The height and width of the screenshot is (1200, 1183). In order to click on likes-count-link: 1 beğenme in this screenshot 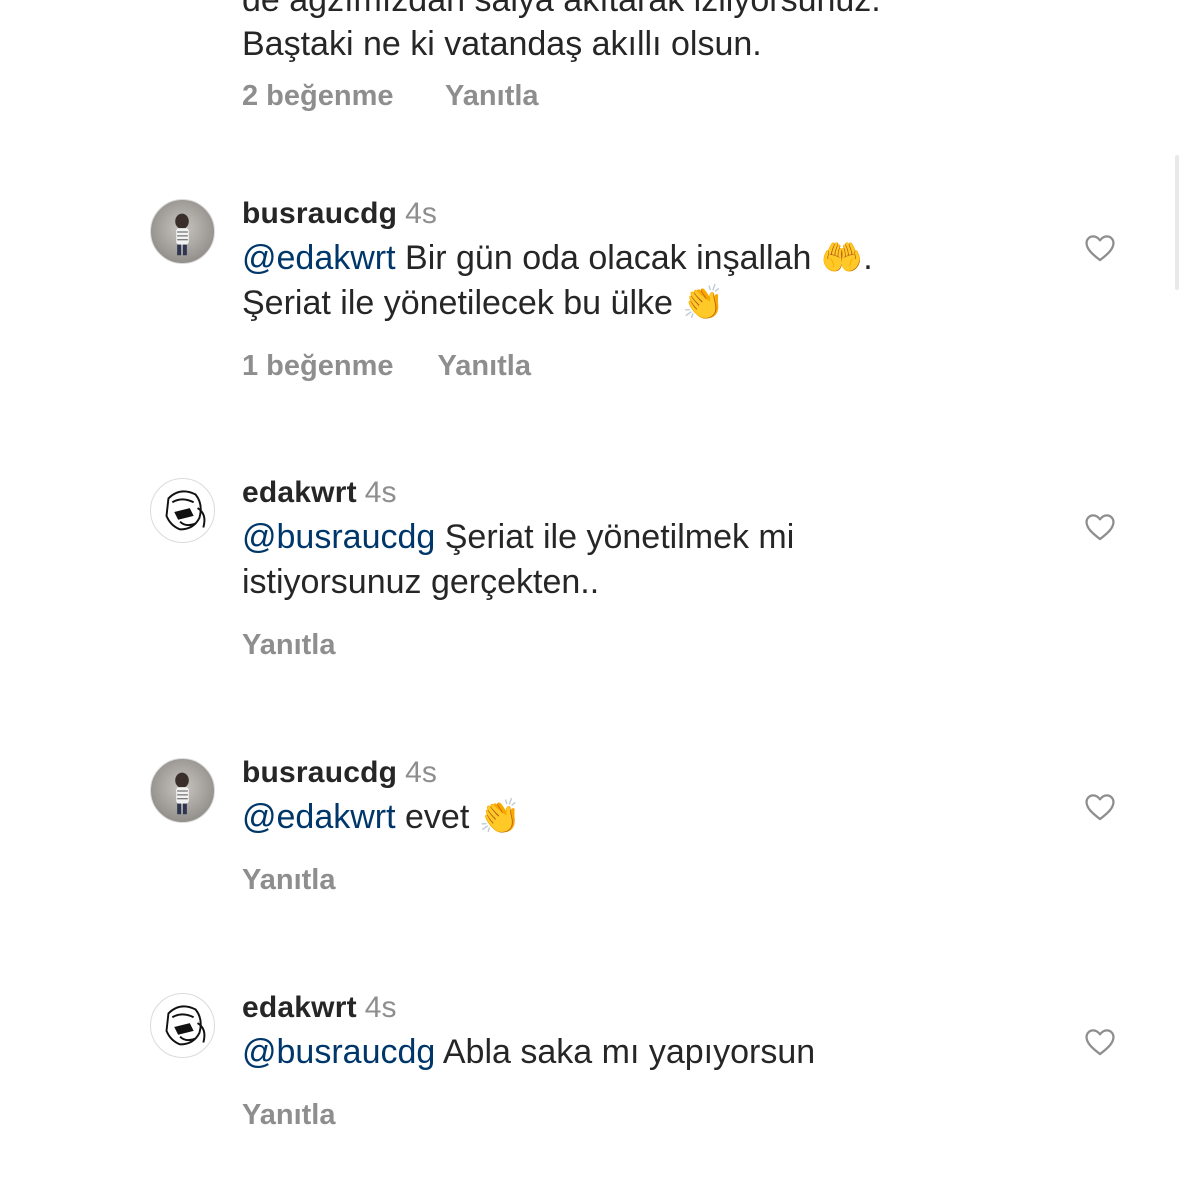, I will do `click(318, 366)`.